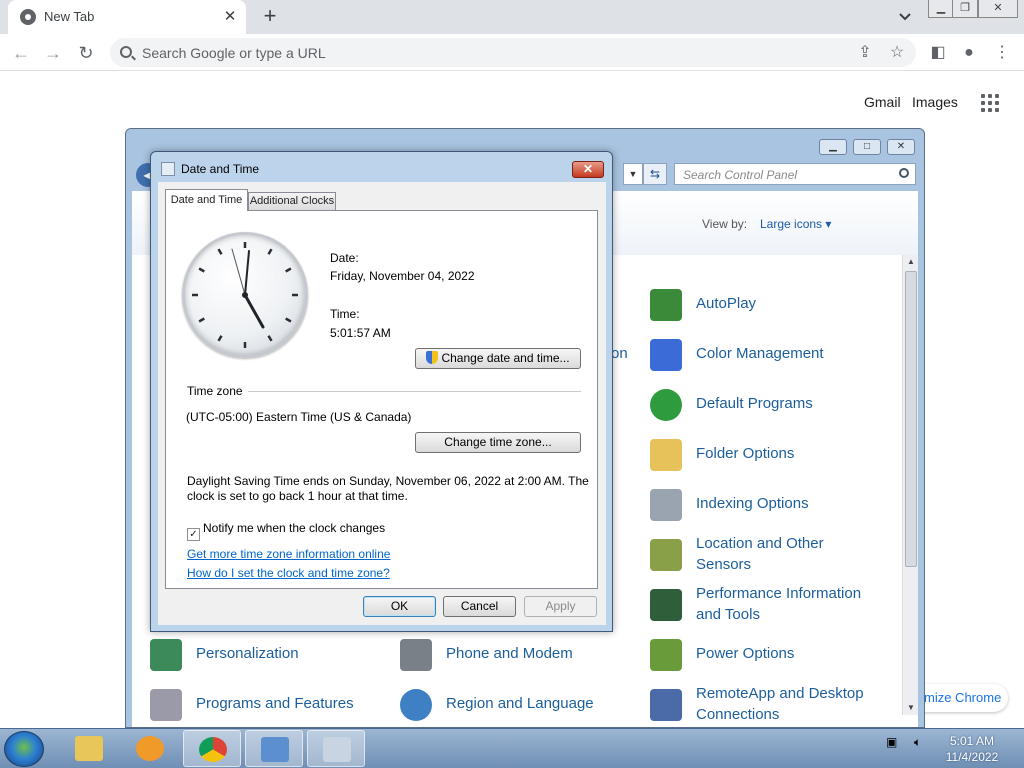 The image size is (1024, 768). I want to click on restore-window-button: ❐, so click(965, 9).